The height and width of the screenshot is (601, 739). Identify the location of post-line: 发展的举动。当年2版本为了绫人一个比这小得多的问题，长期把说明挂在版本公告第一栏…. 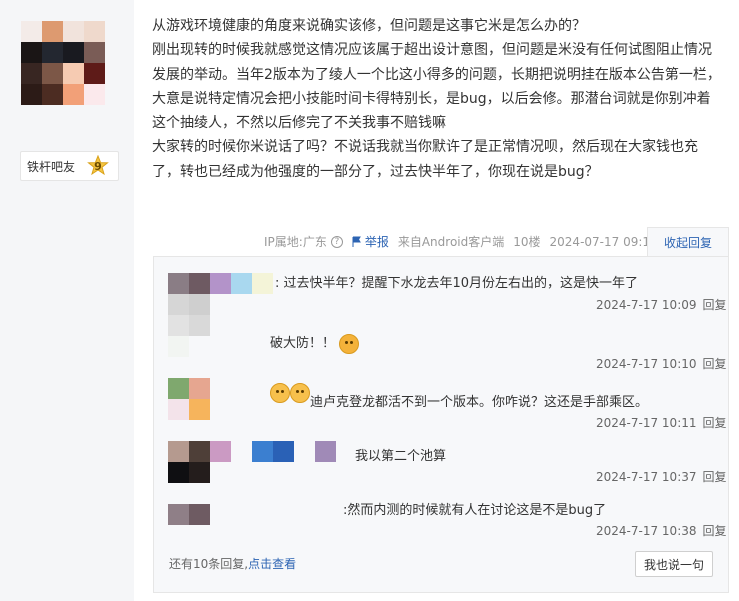
(436, 74).